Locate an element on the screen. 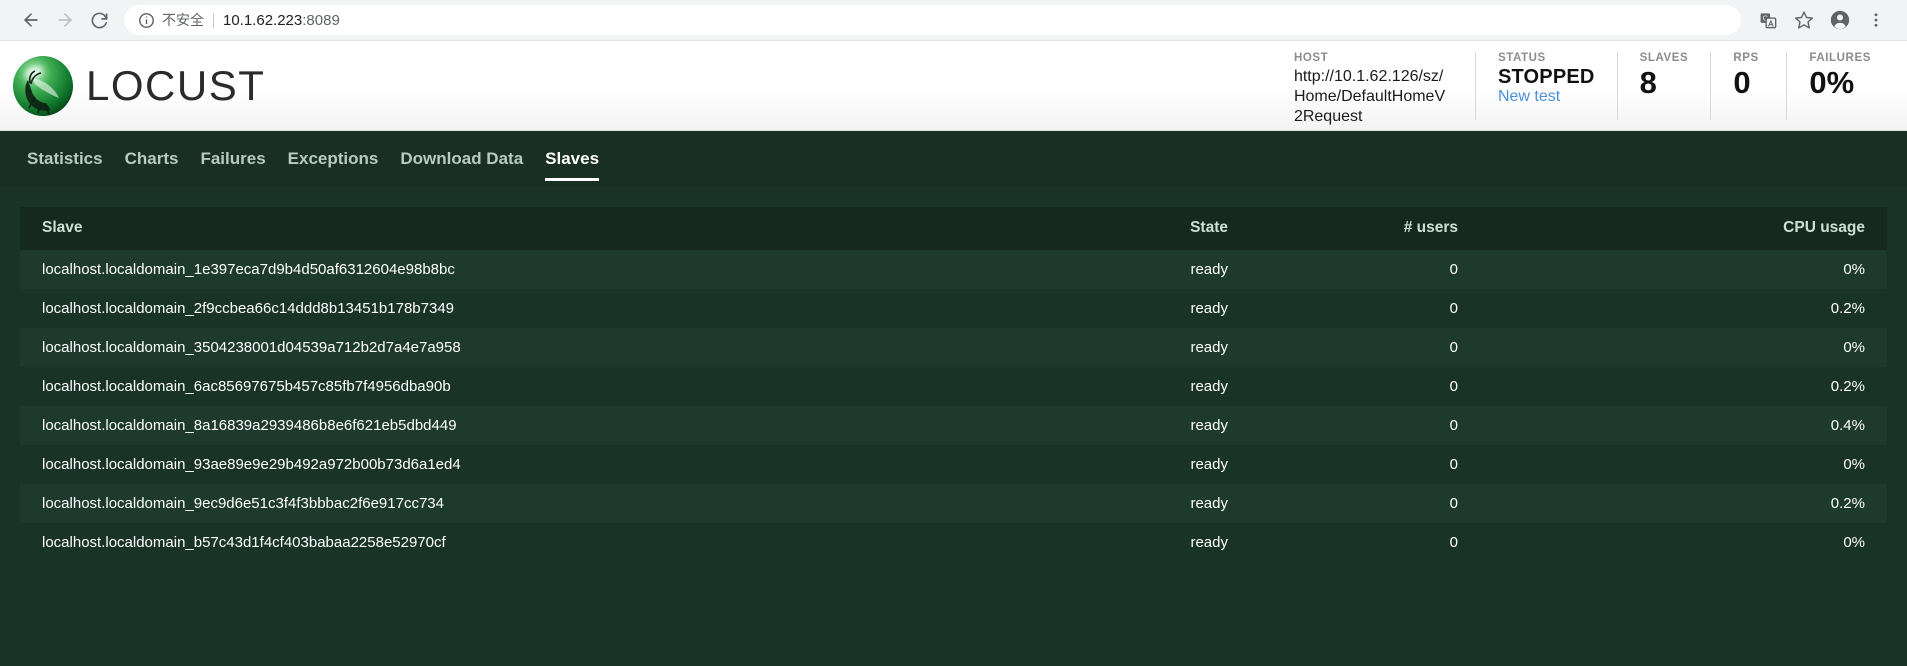 This screenshot has width=1907, height=666. tab-label: Failures is located at coordinates (233, 158).